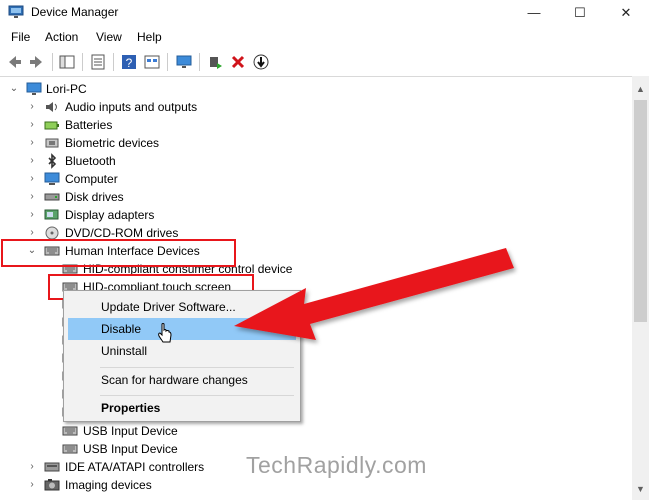  What do you see at coordinates (152, 62) in the screenshot?
I see `view-icon` at bounding box center [152, 62].